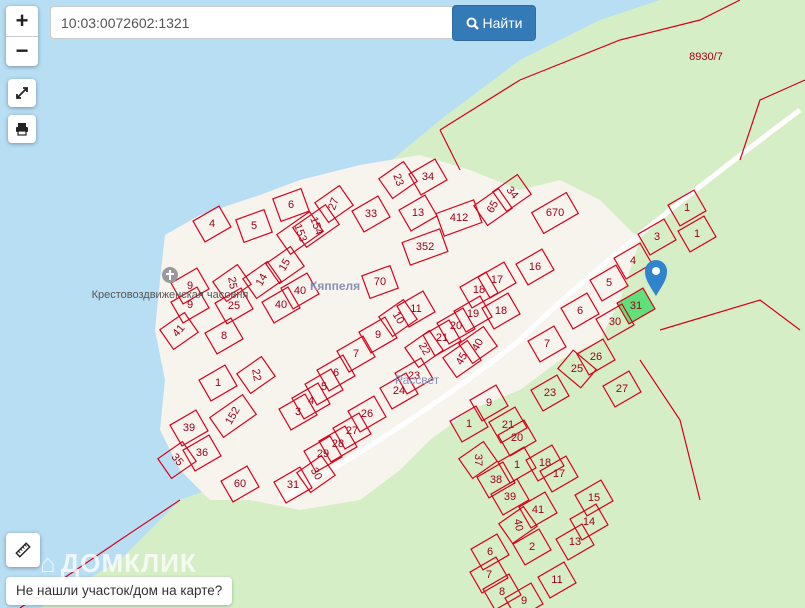  I want to click on print-icon, so click(22, 129).